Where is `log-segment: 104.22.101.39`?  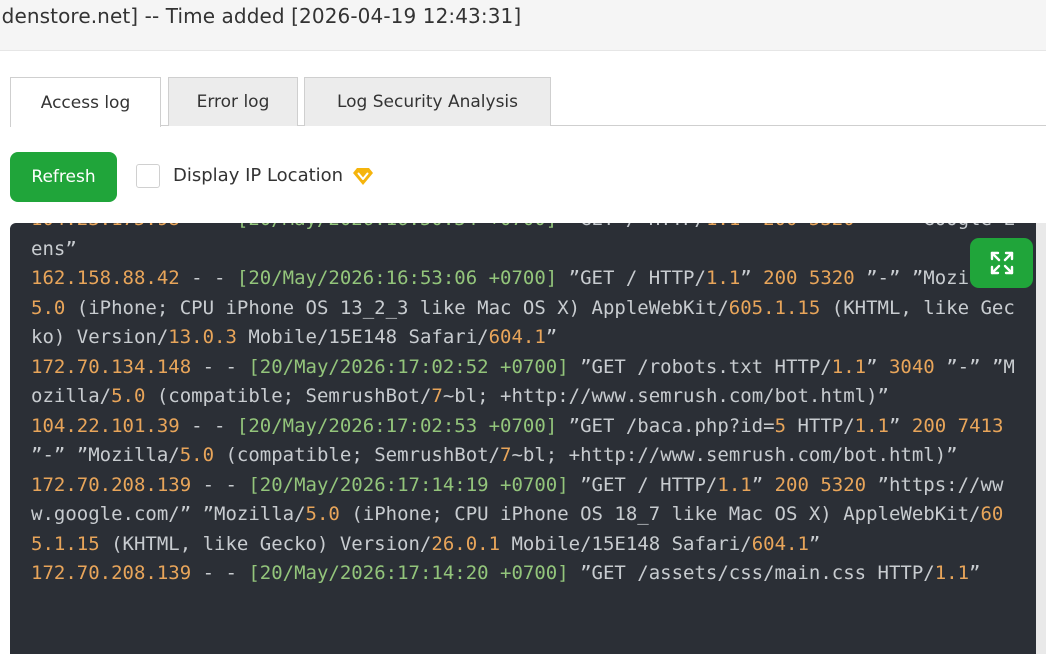 log-segment: 104.22.101.39 is located at coordinates (105, 425).